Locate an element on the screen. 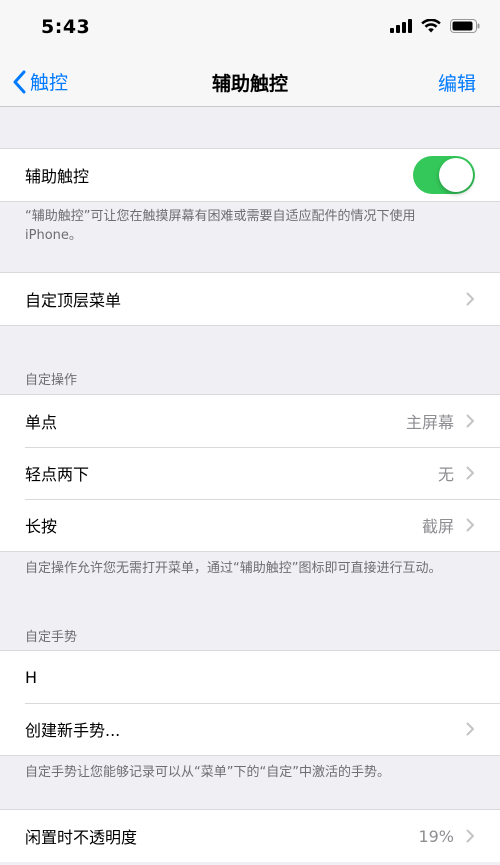  assistive-touch-toggle is located at coordinates (444, 175).